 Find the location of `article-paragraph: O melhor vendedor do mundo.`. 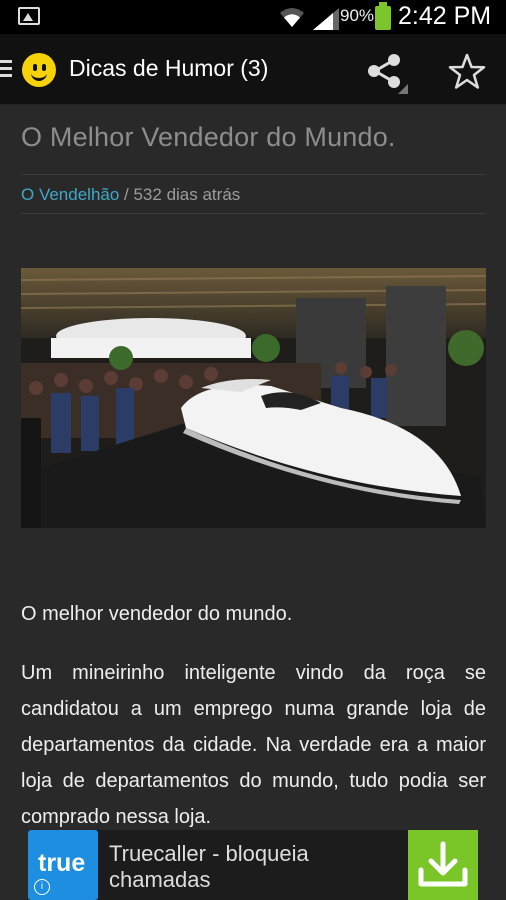

article-paragraph: O melhor vendedor do mundo. is located at coordinates (157, 614).